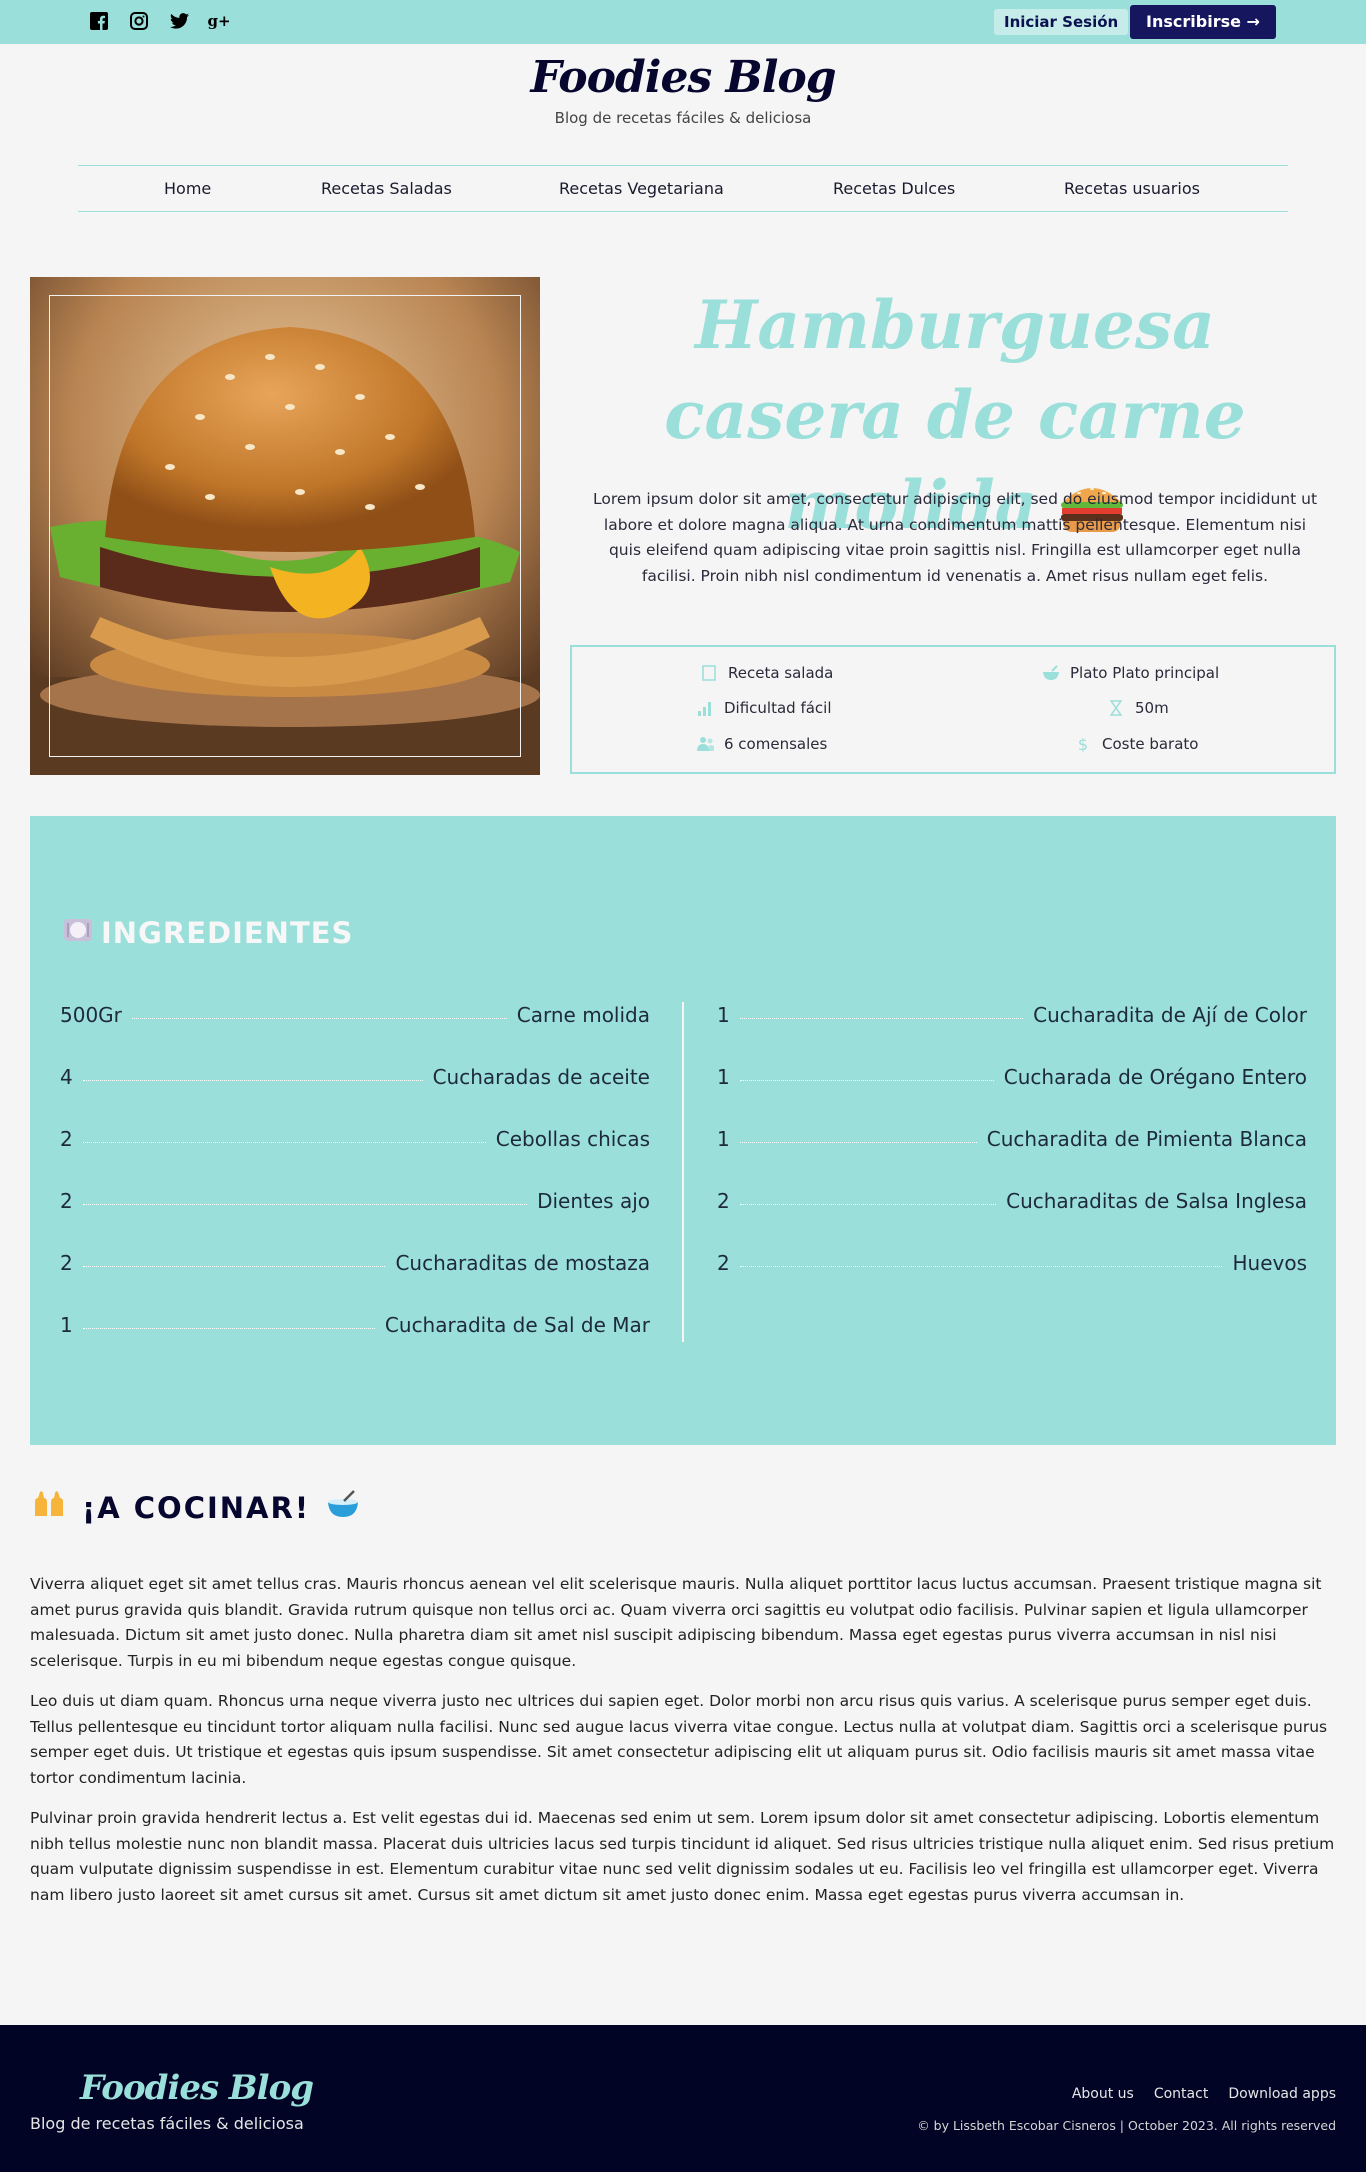 The image size is (1366, 2172). I want to click on ingredient-row: 1 Cucharadita de Ají de Color, so click(1012, 1015).